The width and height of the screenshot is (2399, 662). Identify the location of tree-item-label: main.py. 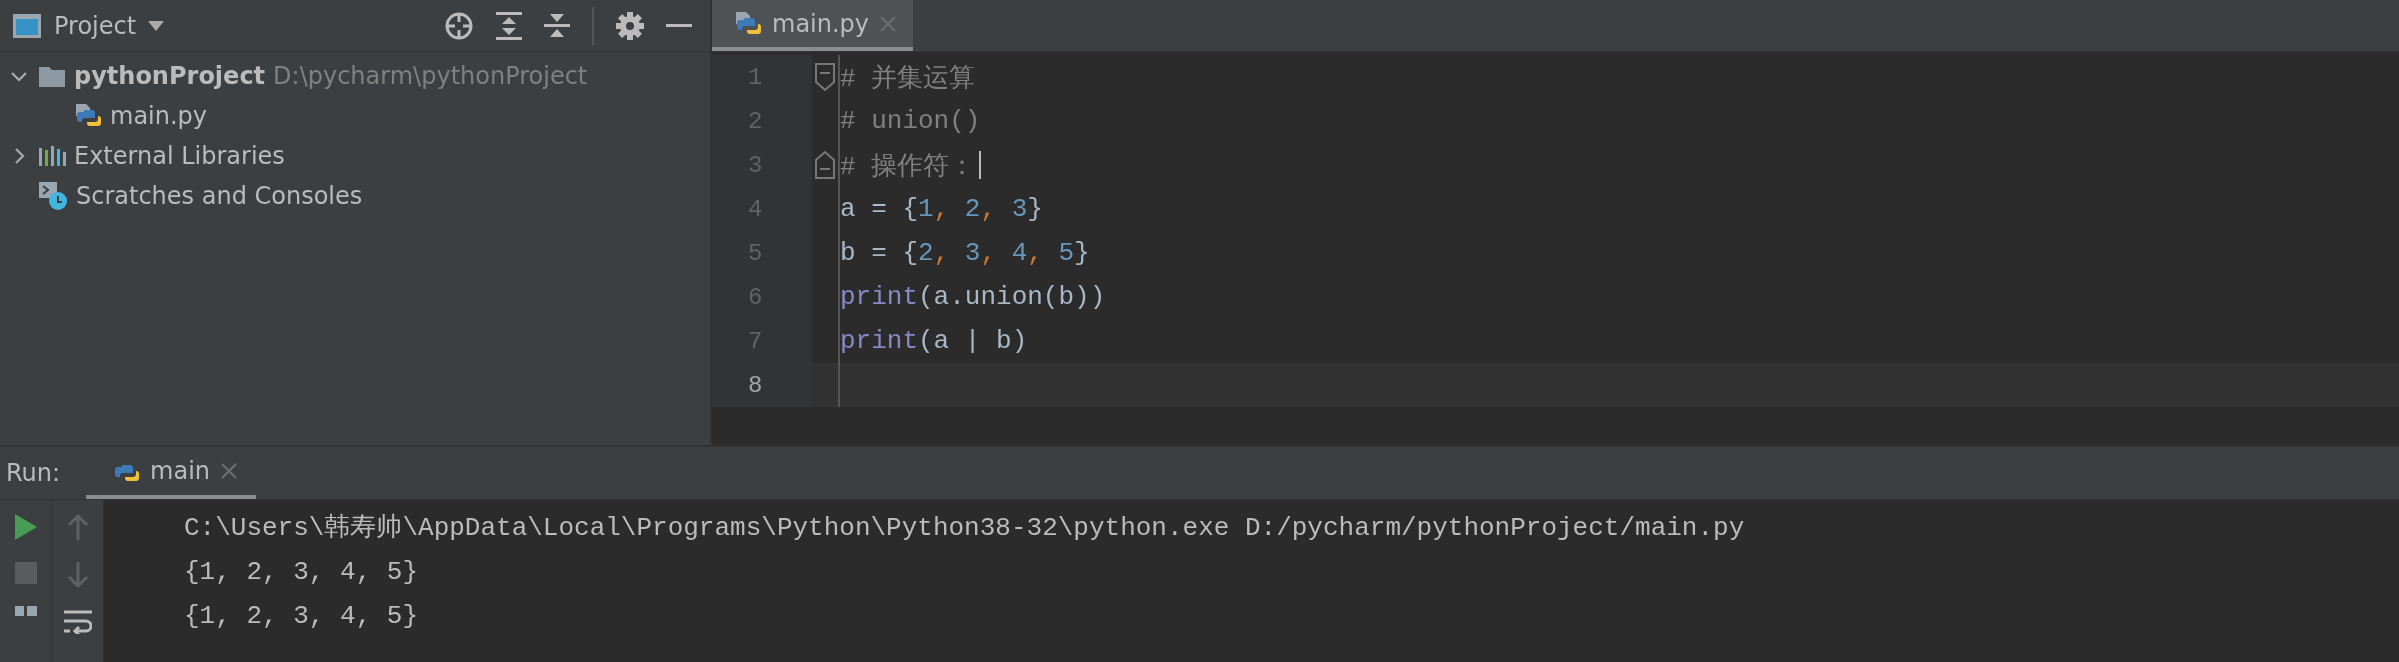
(159, 116).